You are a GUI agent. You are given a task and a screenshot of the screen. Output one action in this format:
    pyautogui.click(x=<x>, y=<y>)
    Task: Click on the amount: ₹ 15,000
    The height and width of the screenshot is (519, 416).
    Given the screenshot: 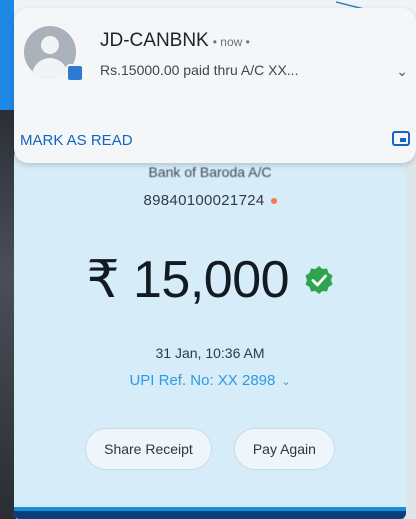 What is the action you would take?
    pyautogui.click(x=188, y=280)
    